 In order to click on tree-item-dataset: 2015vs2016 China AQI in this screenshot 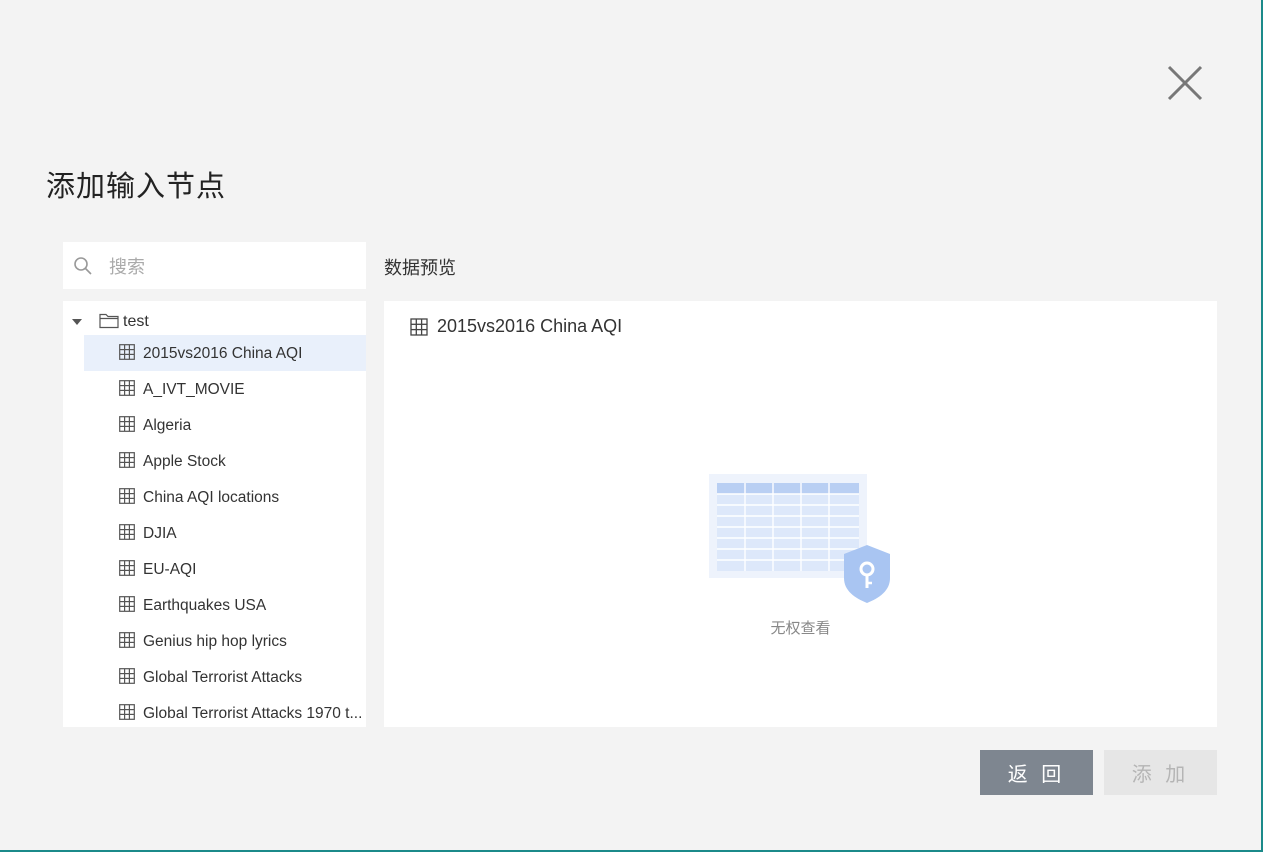, I will do `click(225, 353)`.